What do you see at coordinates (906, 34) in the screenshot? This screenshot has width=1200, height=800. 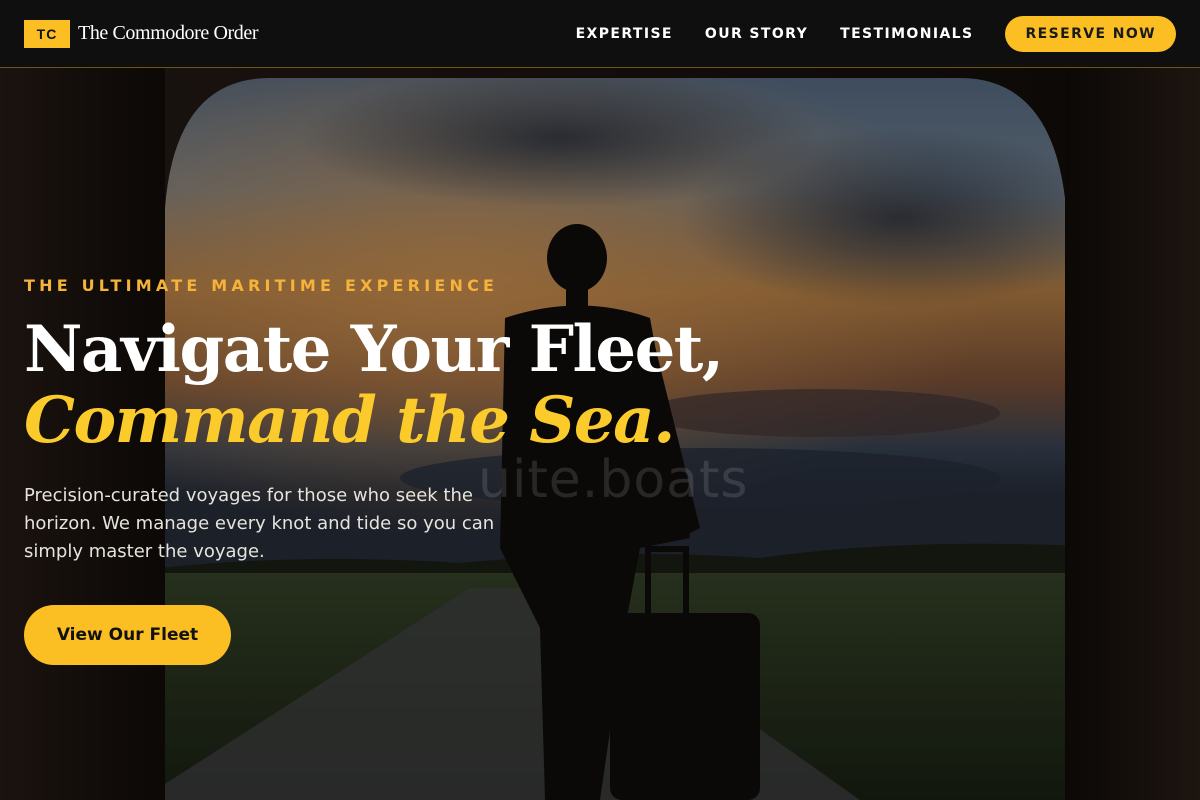 I see `nav-link-testimonials: TESTIMONIALS` at bounding box center [906, 34].